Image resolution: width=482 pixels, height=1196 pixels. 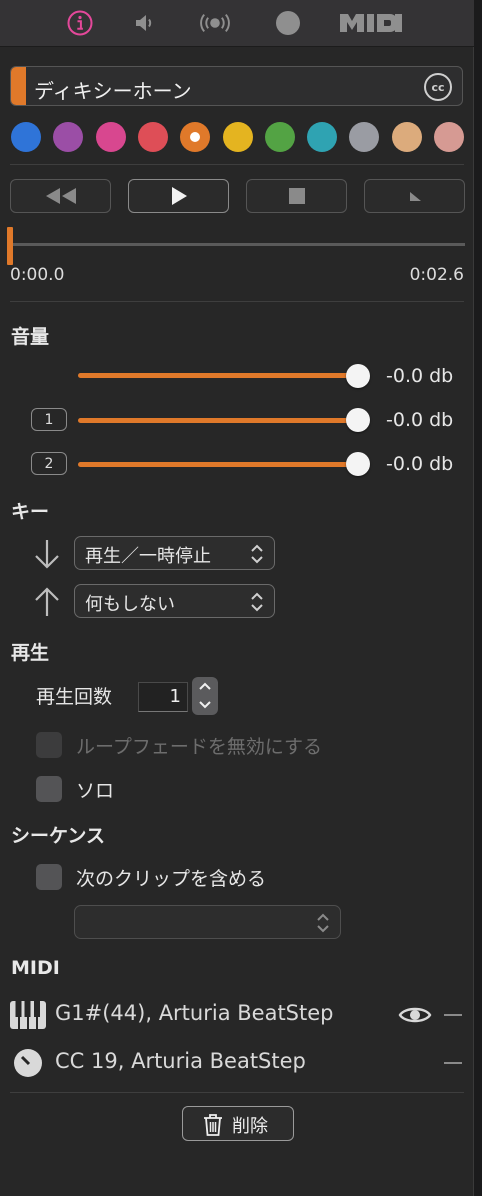 I want to click on midi-icon, so click(x=371, y=23).